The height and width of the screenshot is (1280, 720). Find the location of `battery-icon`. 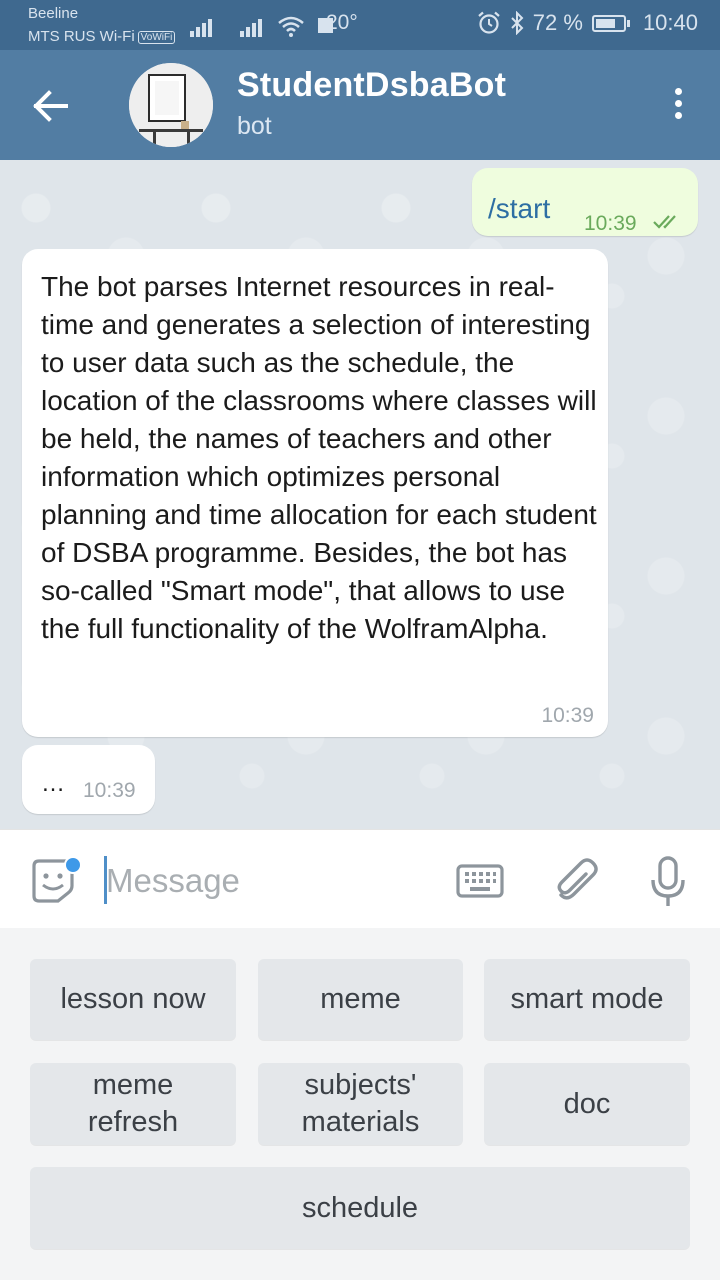

battery-icon is located at coordinates (610, 23).